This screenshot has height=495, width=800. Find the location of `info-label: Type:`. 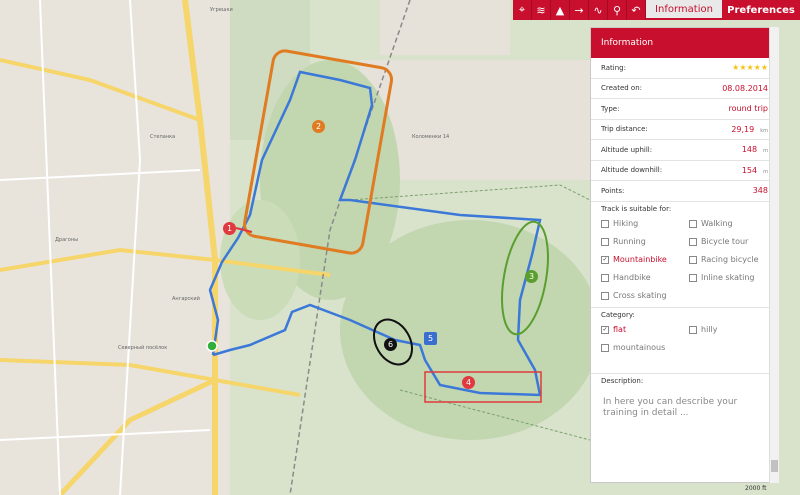

info-label: Type: is located at coordinates (610, 108).